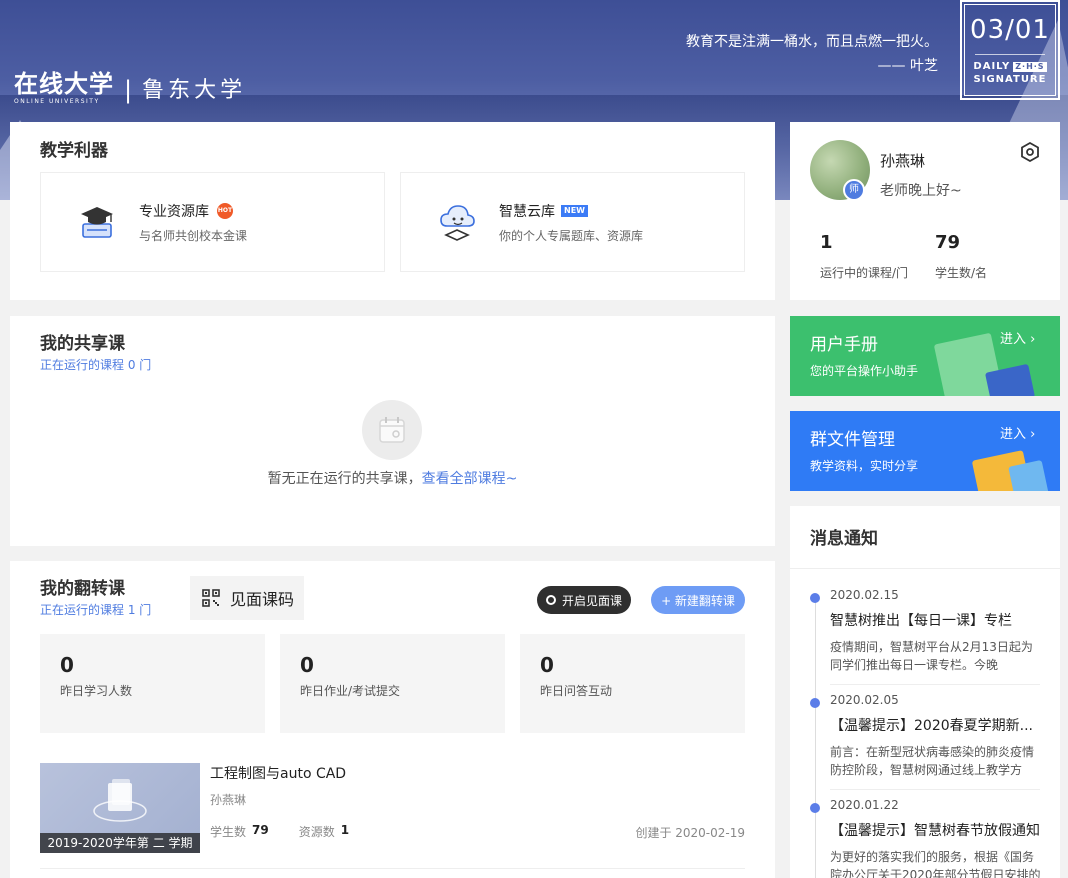 This screenshot has height=878, width=1068. What do you see at coordinates (228, 832) in the screenshot?
I see `students-label: 学生数` at bounding box center [228, 832].